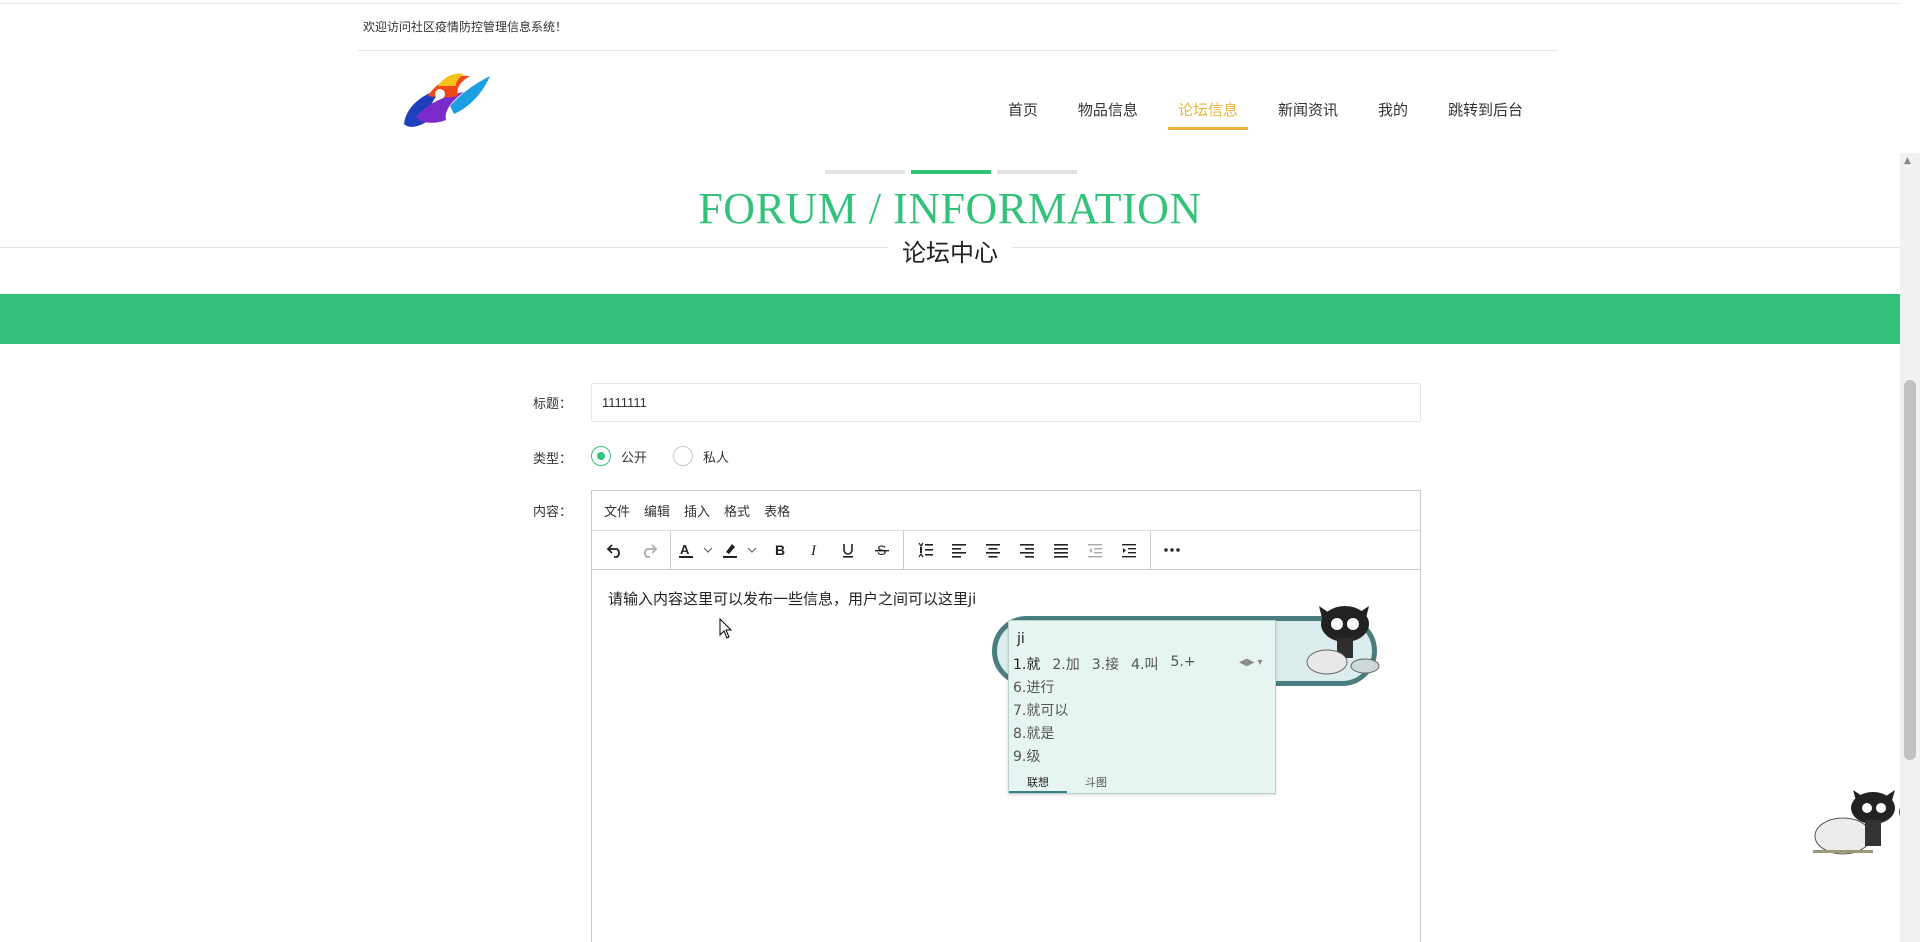 This screenshot has height=942, width=1920. I want to click on underline-icon, so click(848, 550).